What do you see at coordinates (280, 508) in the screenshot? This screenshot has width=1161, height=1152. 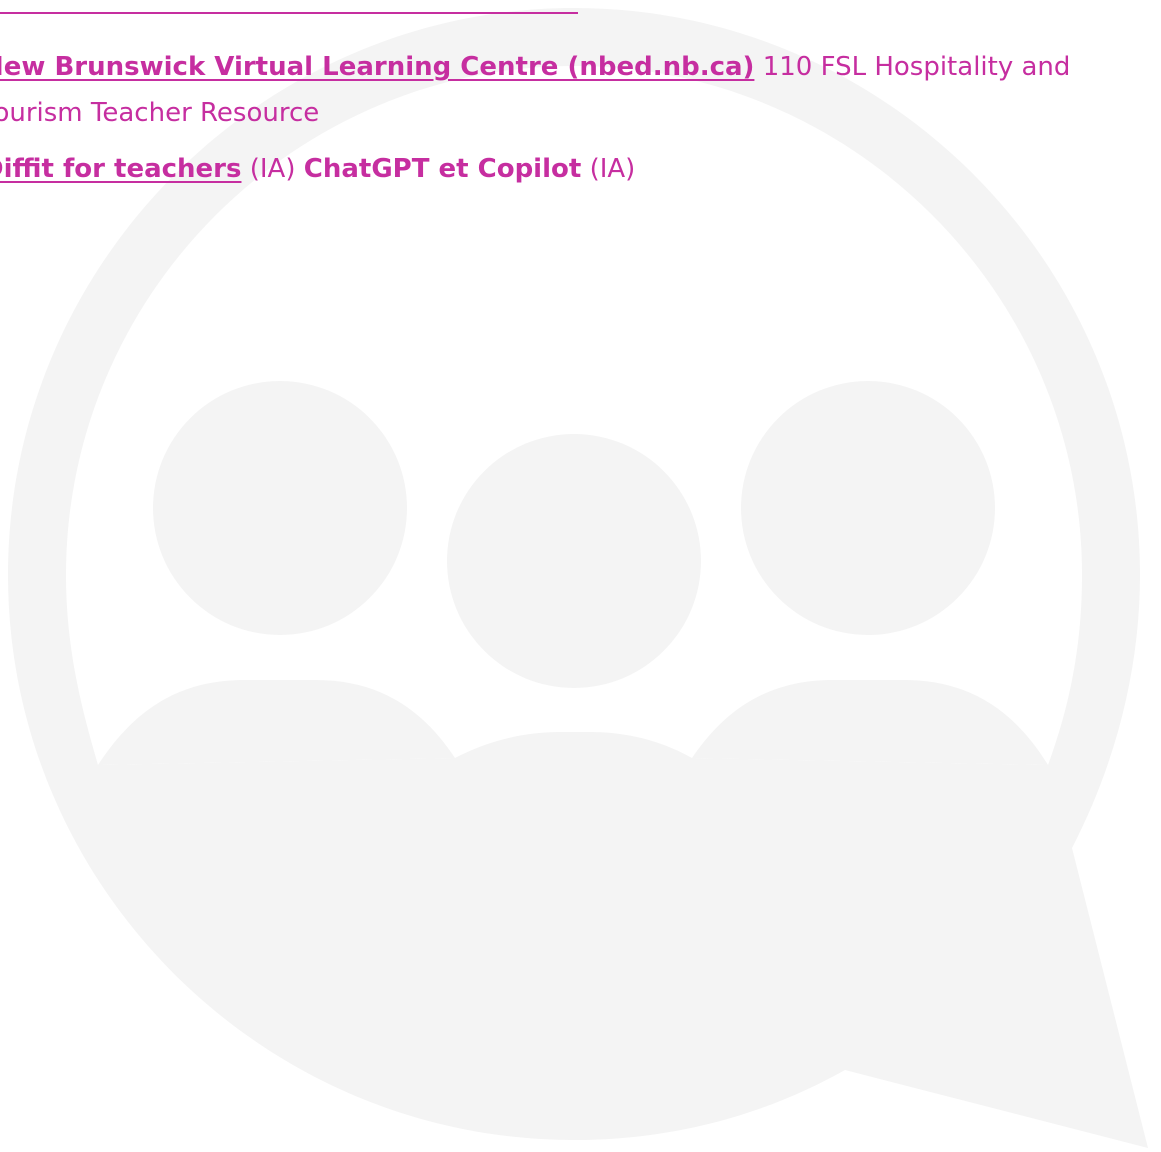 I see `person-head-left` at bounding box center [280, 508].